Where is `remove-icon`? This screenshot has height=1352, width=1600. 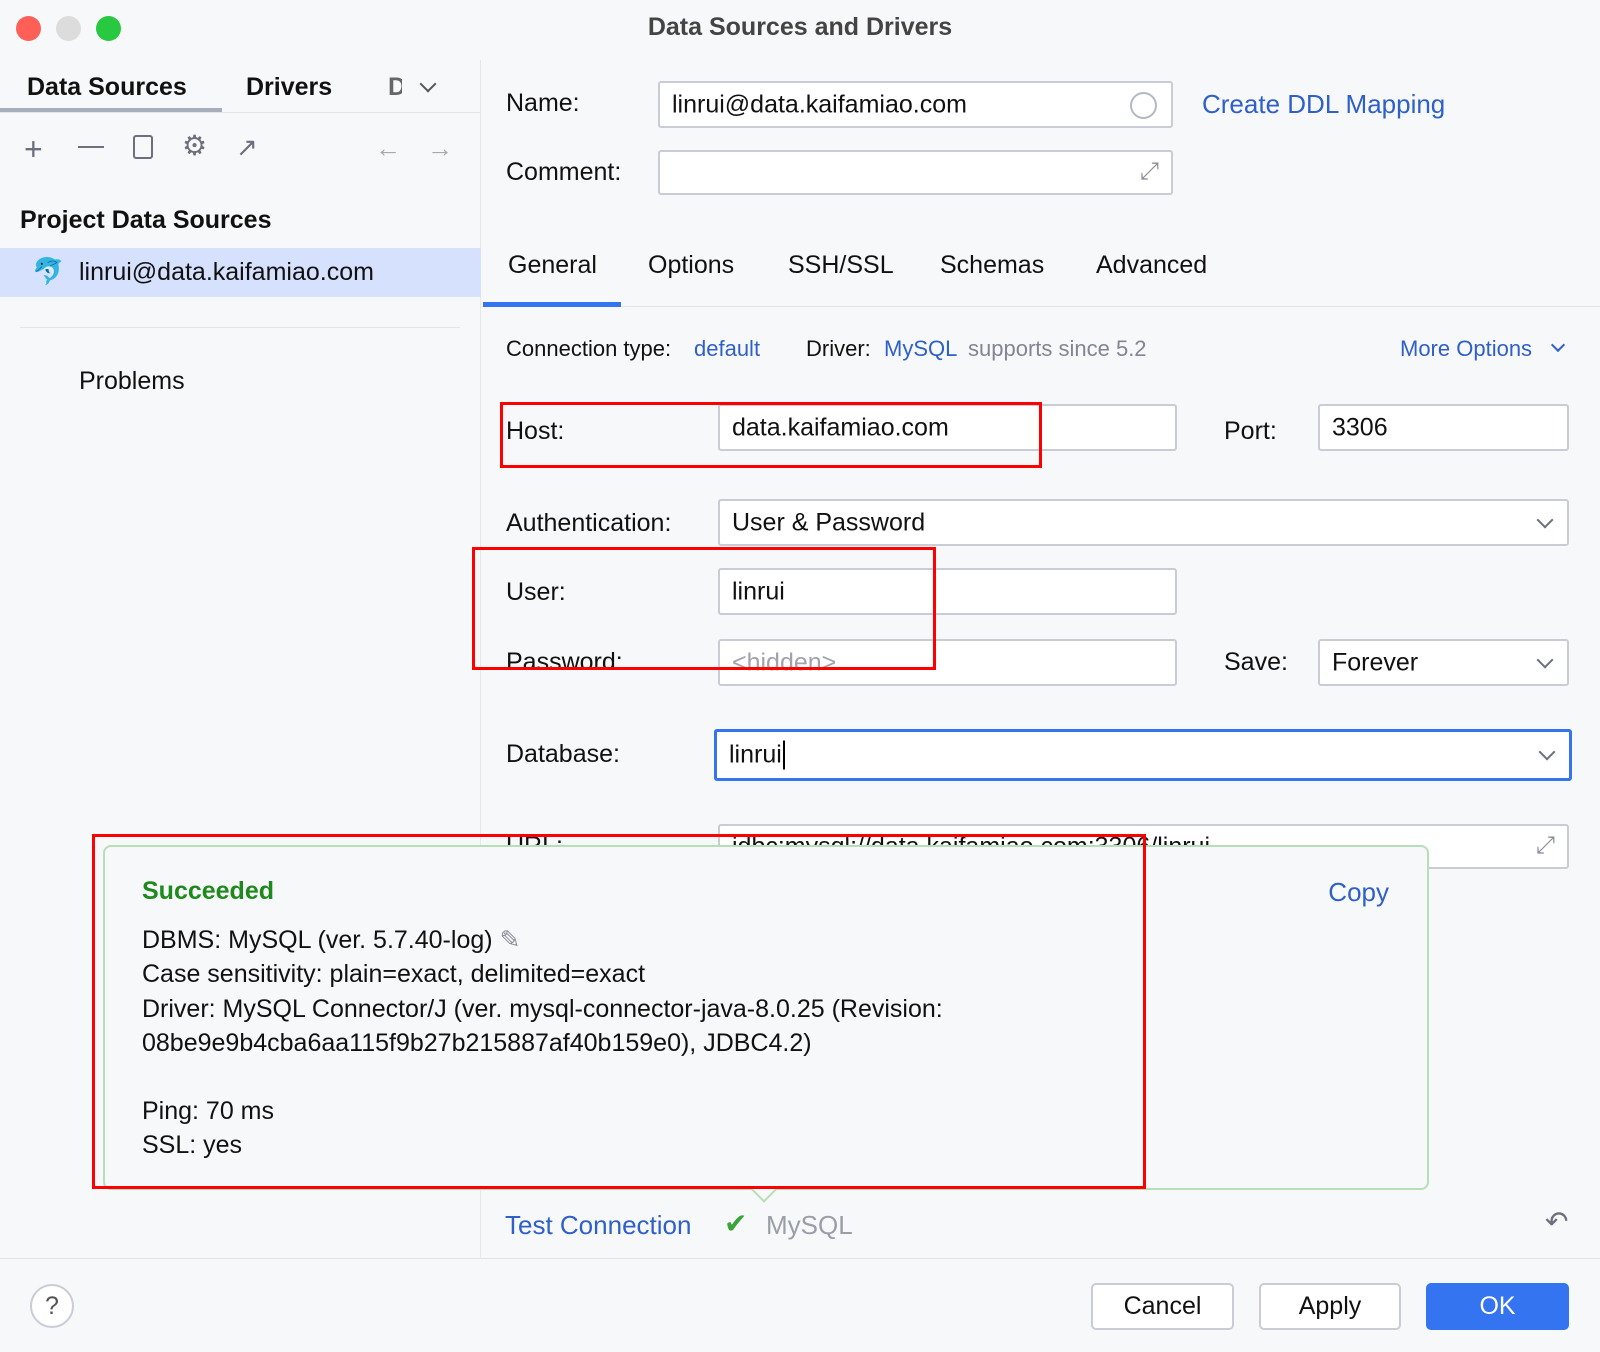
remove-icon is located at coordinates (91, 147).